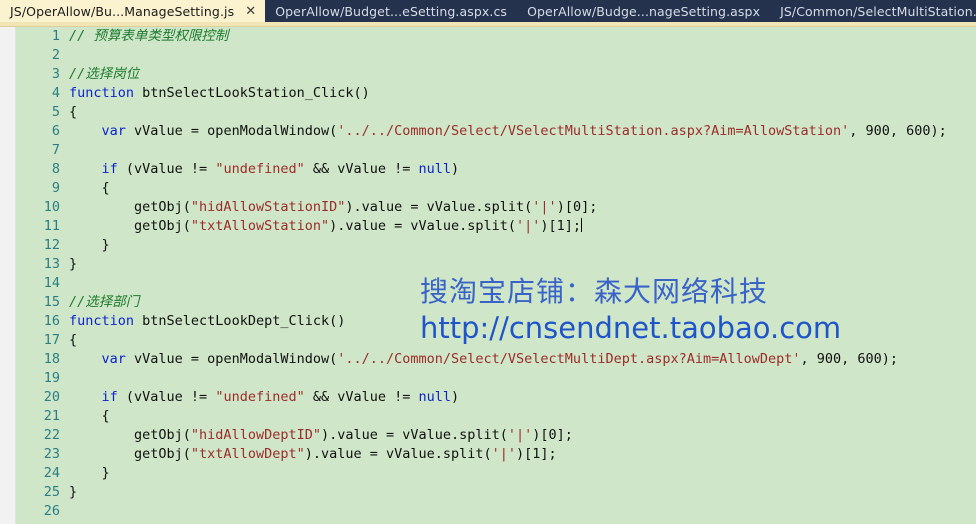 The height and width of the screenshot is (524, 976). I want to click on line-number: 10, so click(51, 207).